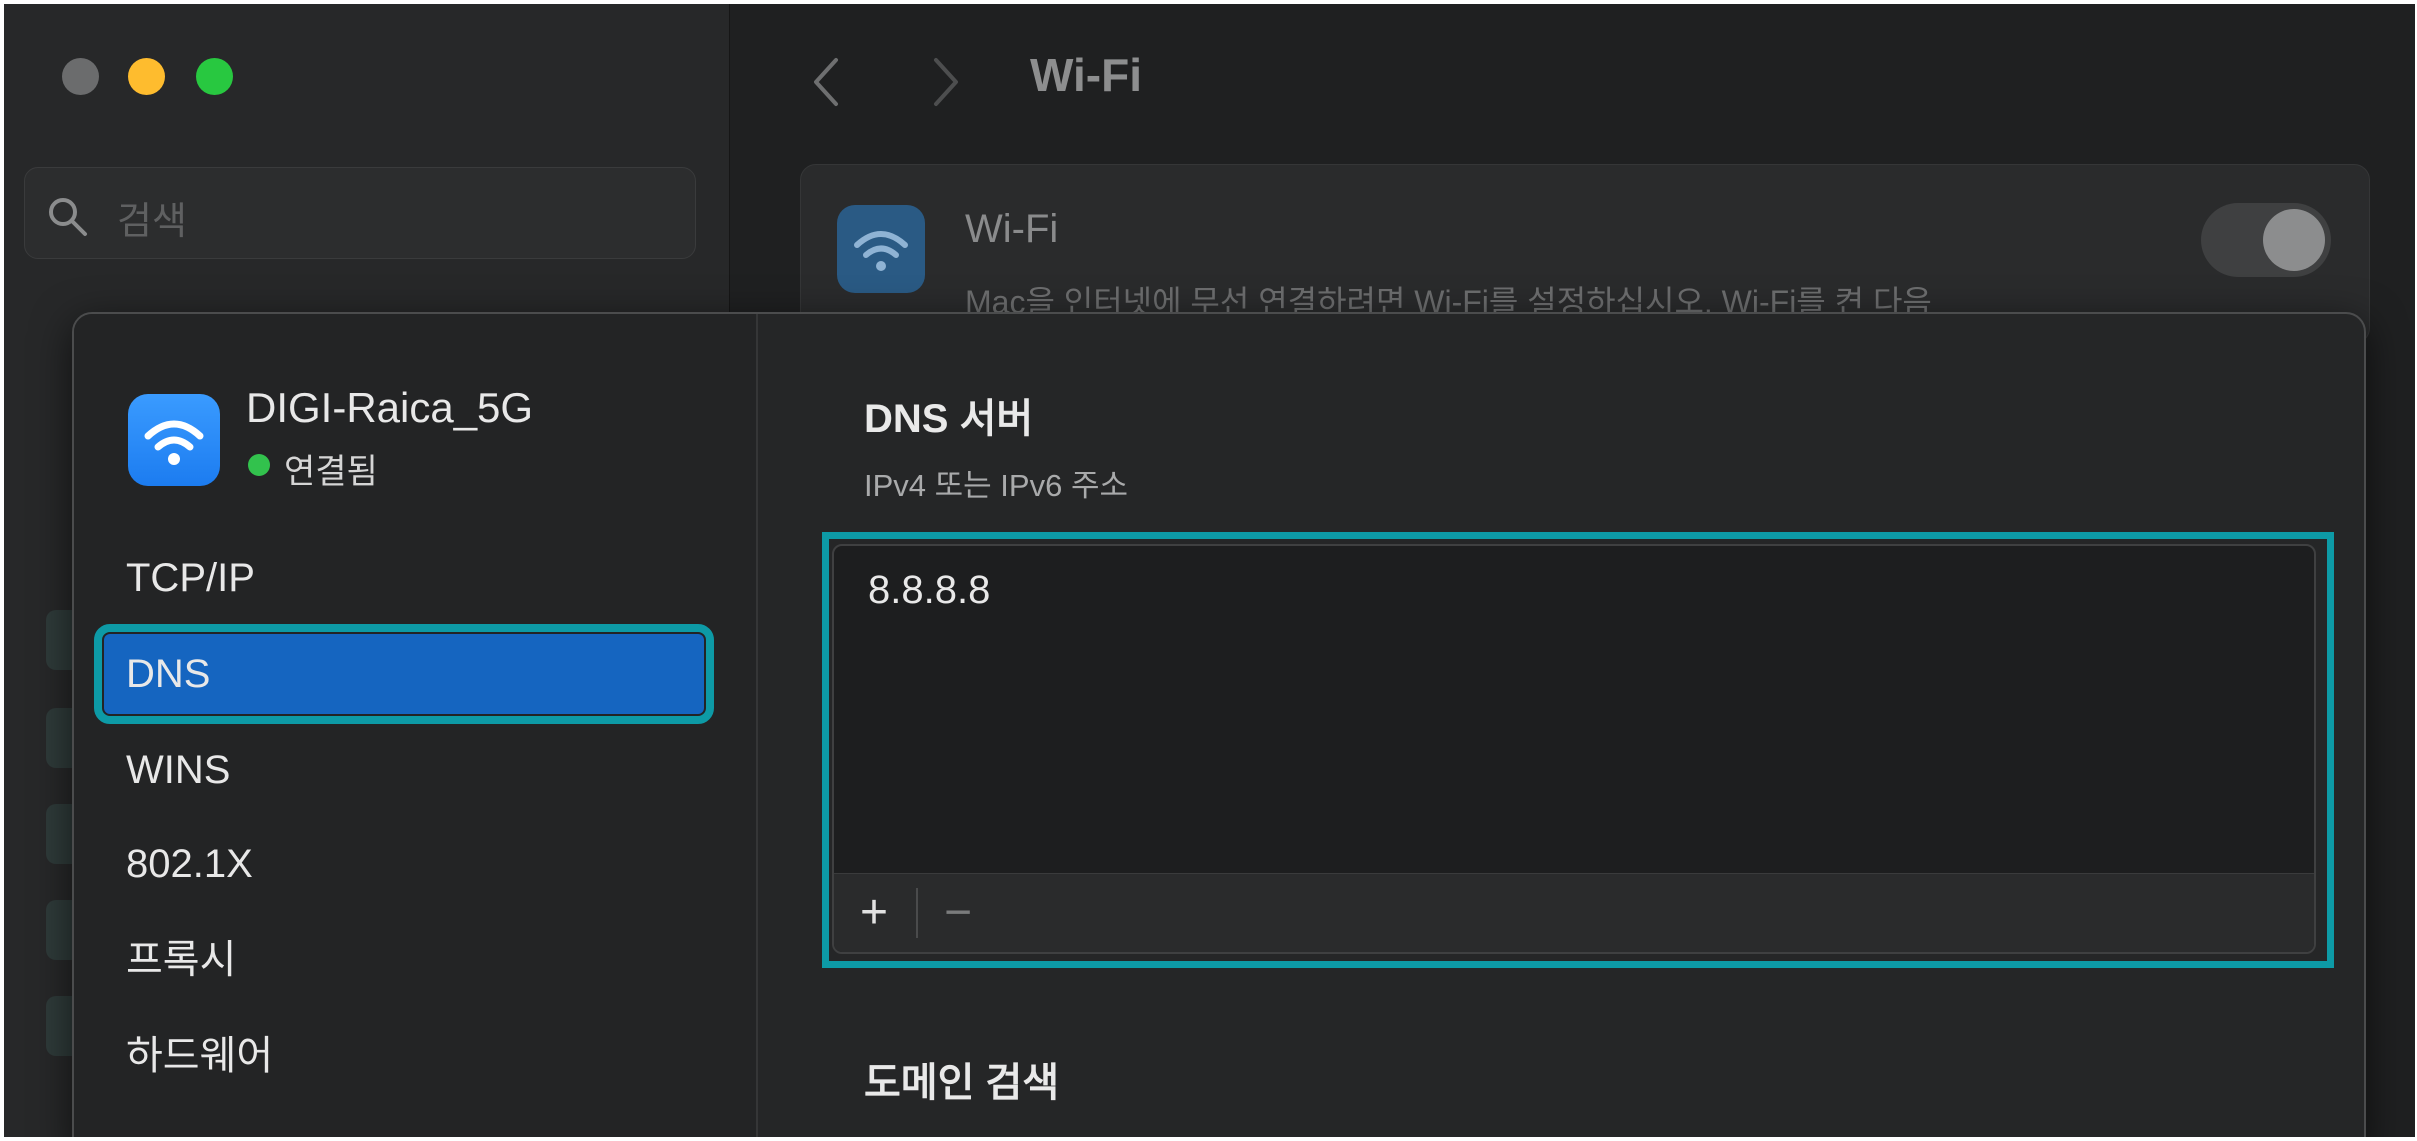 Image resolution: width=2417 pixels, height=1141 pixels. I want to click on add-dns-button: +, so click(874, 913).